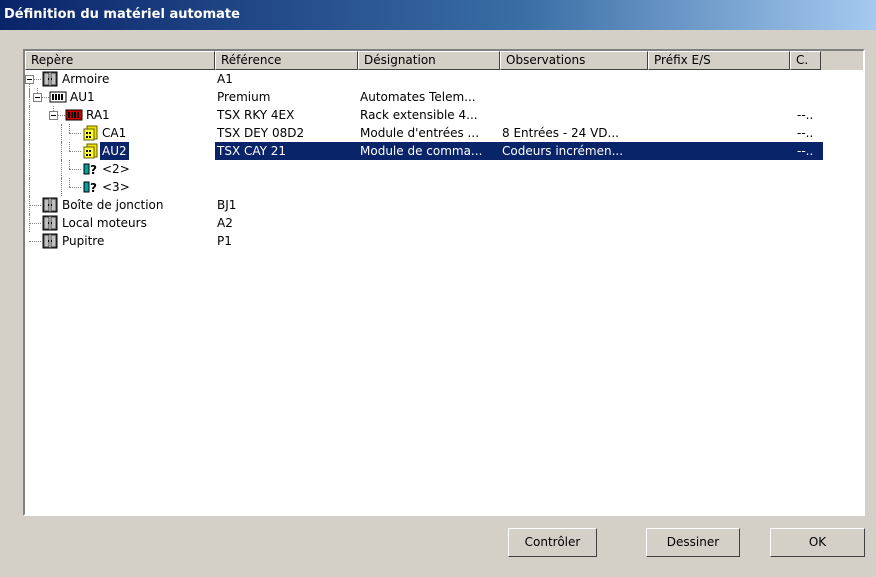 This screenshot has height=577, width=876. Describe the element at coordinates (438, 15) in the screenshot. I see `title-bar: Définition du matériel automate` at that location.